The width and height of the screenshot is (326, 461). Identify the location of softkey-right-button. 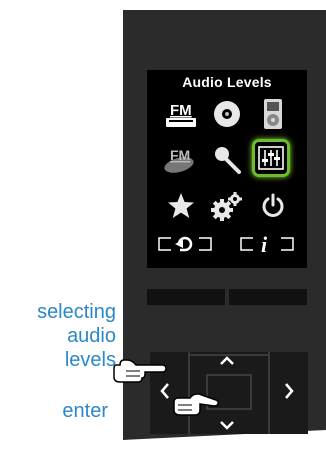
(268, 297).